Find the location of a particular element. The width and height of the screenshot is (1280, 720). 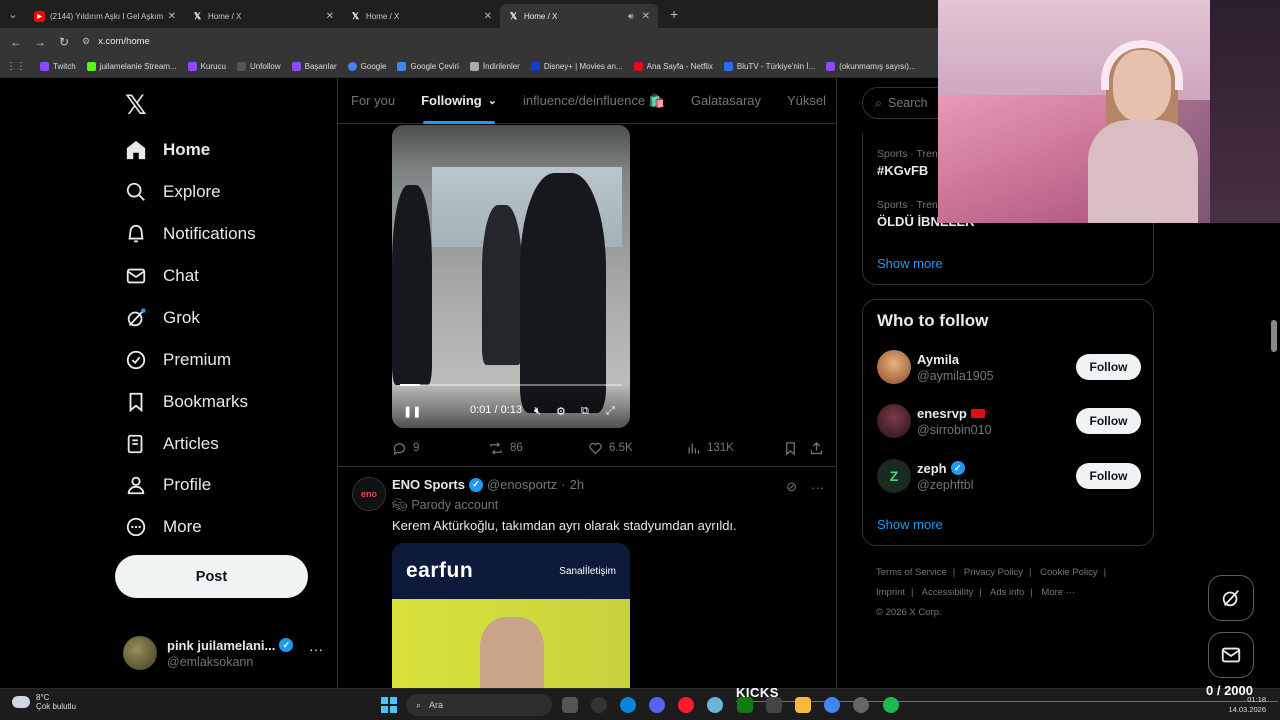

system-clock: 01:18 14.03.2026 is located at coordinates (1247, 705).